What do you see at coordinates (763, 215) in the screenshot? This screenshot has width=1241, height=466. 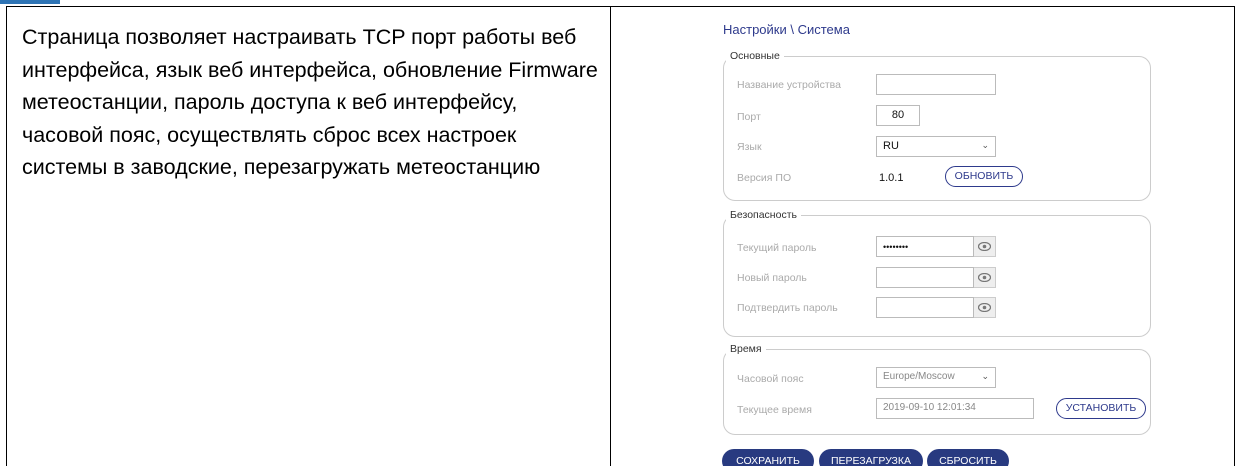 I see `security-legend: Безопасность` at bounding box center [763, 215].